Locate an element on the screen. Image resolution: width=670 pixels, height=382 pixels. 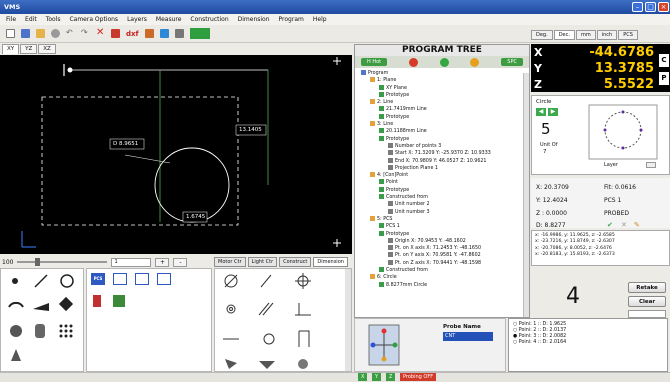
spc-button: SPC is located at coordinates (512, 62).